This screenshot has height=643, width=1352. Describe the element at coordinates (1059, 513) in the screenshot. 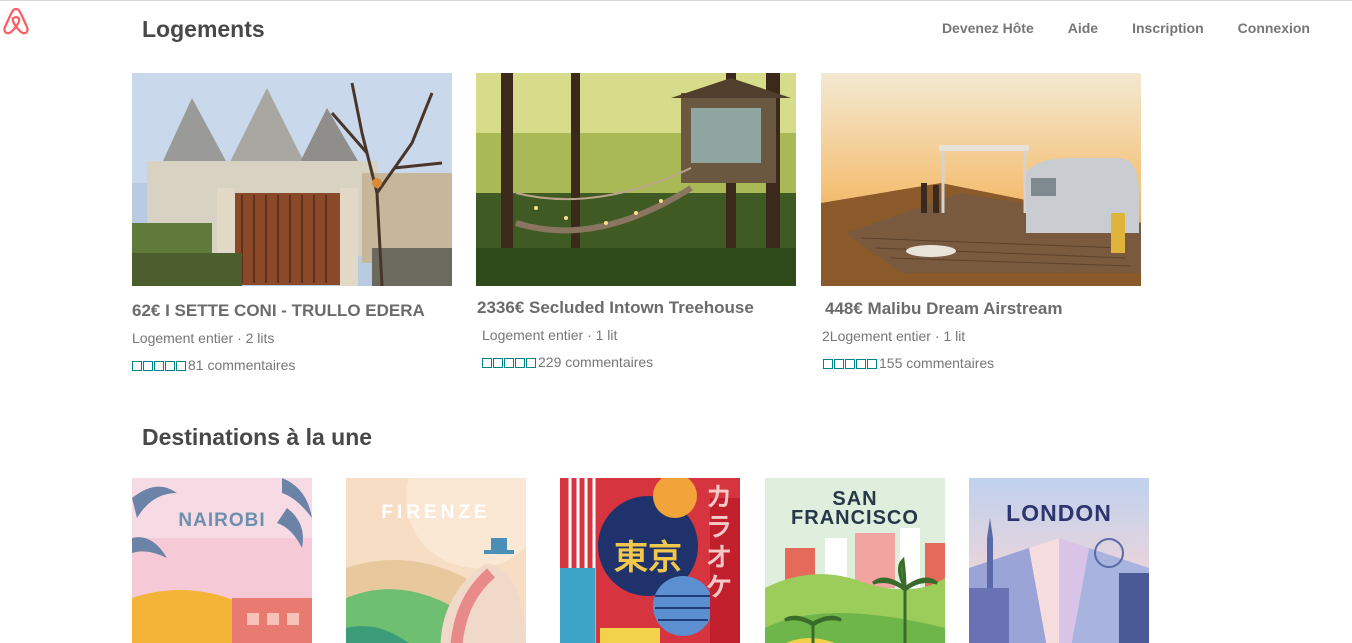

I see `destination-label: LONDON` at that location.